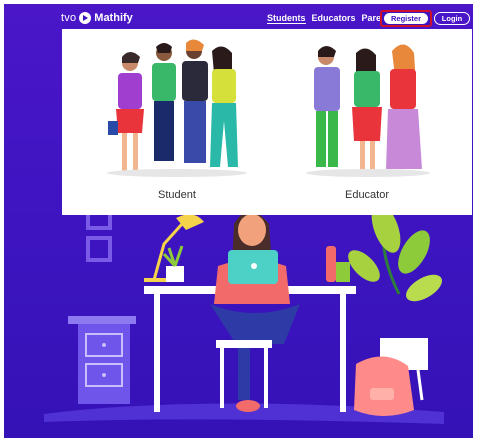 The width and height of the screenshot is (477, 443). I want to click on educators-illustration, so click(368, 110).